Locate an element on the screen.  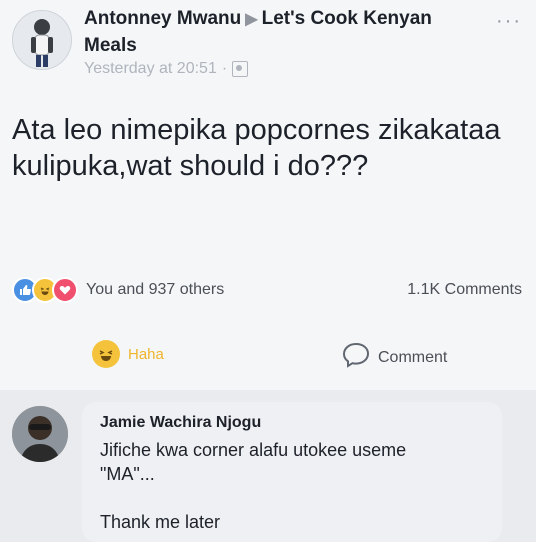
post-meta: Yesterday at 20:51 · is located at coordinates (166, 69).